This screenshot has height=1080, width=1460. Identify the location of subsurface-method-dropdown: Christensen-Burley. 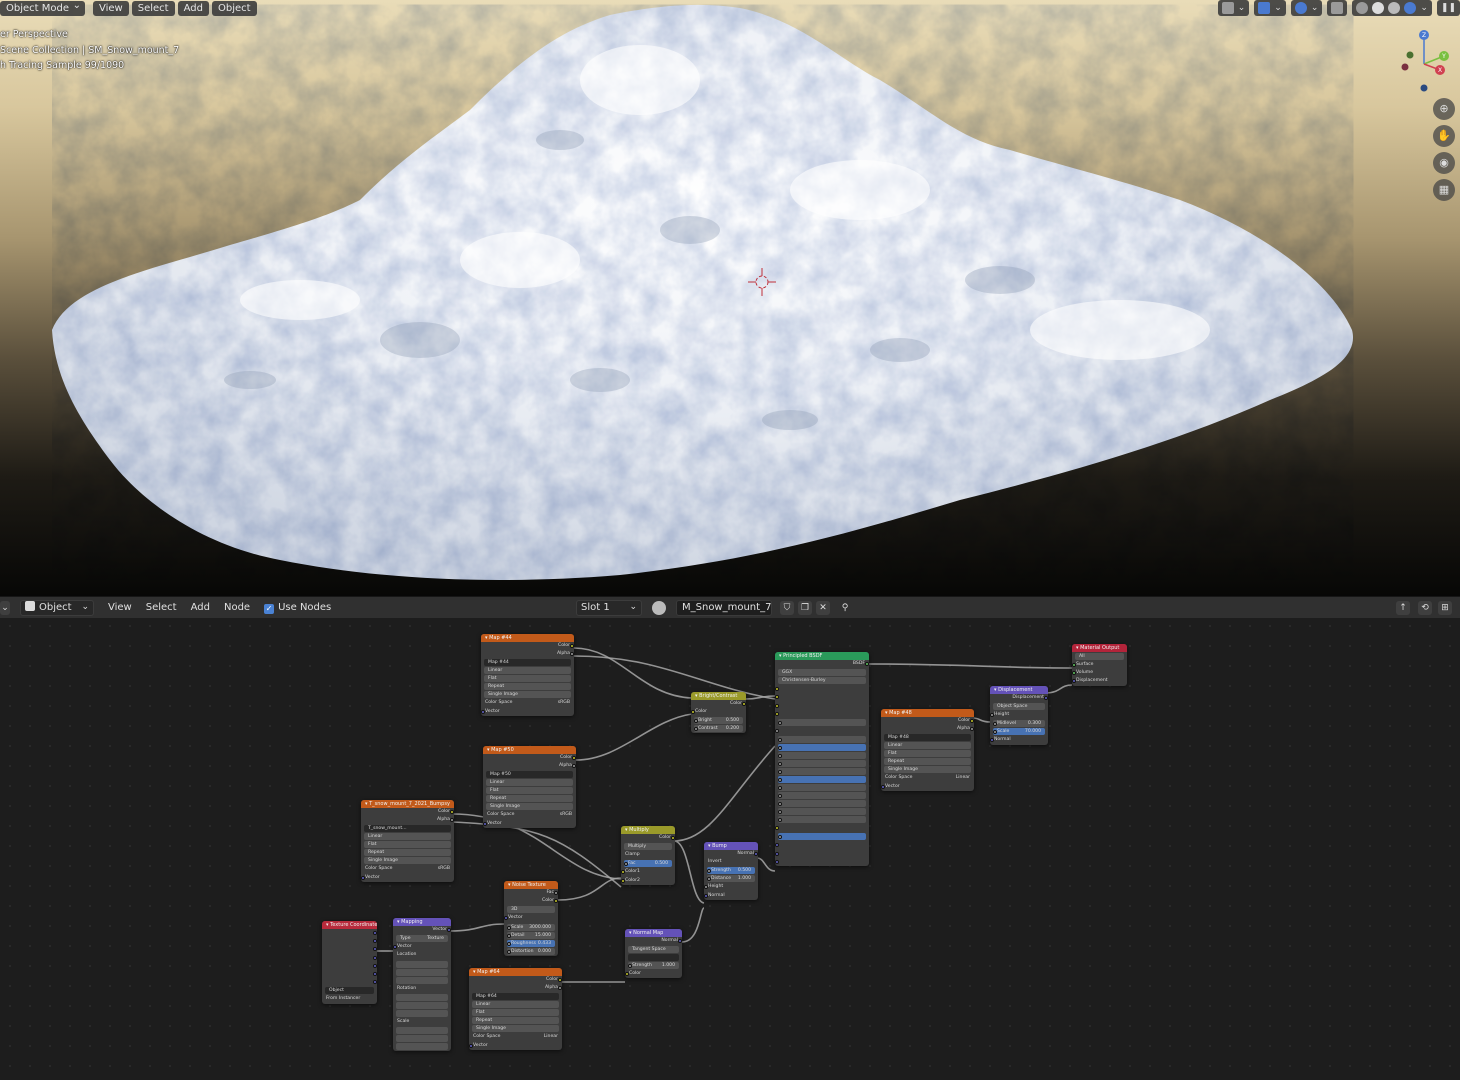
(822, 681).